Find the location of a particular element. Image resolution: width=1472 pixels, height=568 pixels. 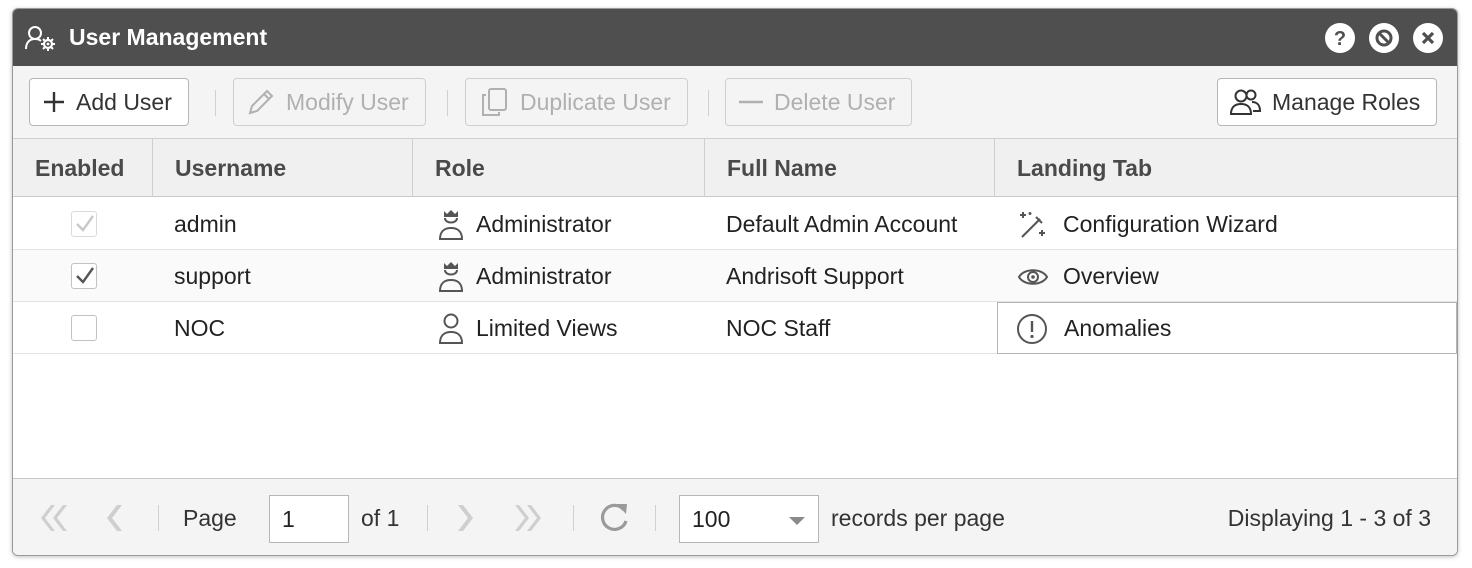

username-cell: NOC is located at coordinates (200, 328).